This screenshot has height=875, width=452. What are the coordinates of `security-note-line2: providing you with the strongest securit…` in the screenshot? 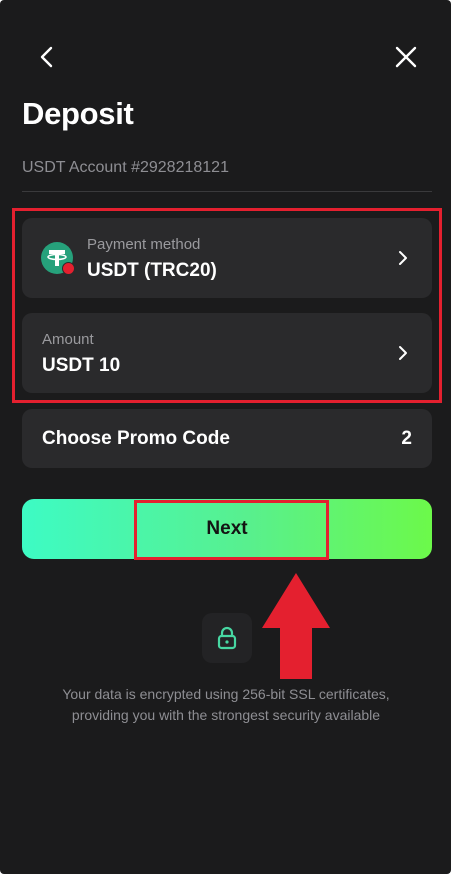 It's located at (226, 715).